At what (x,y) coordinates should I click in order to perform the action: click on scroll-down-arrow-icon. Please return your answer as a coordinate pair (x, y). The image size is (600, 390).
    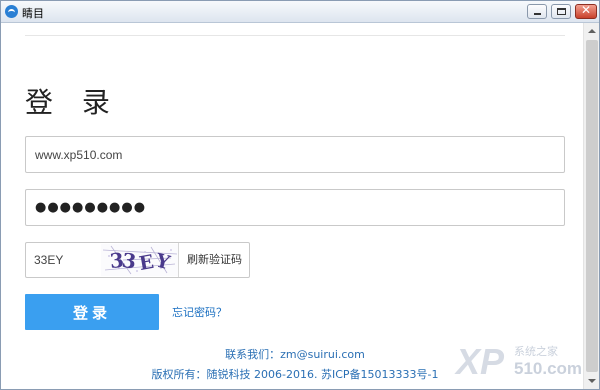
    Looking at the image, I should click on (592, 381).